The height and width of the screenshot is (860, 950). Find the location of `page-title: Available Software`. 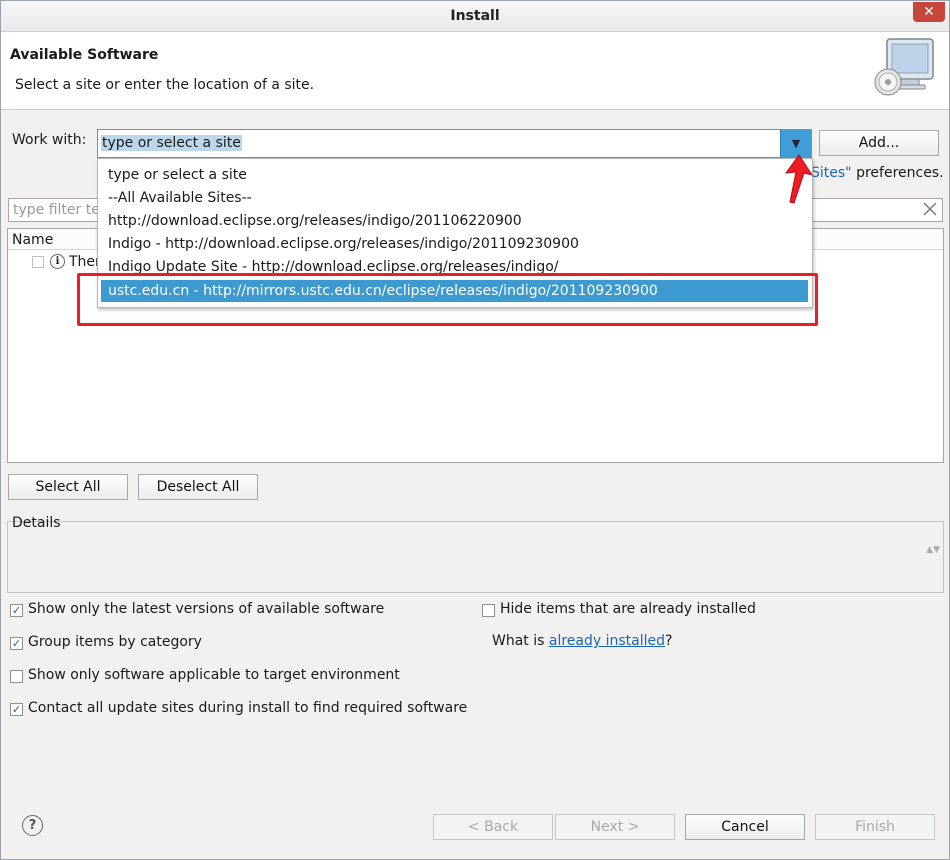

page-title: Available Software is located at coordinates (84, 55).